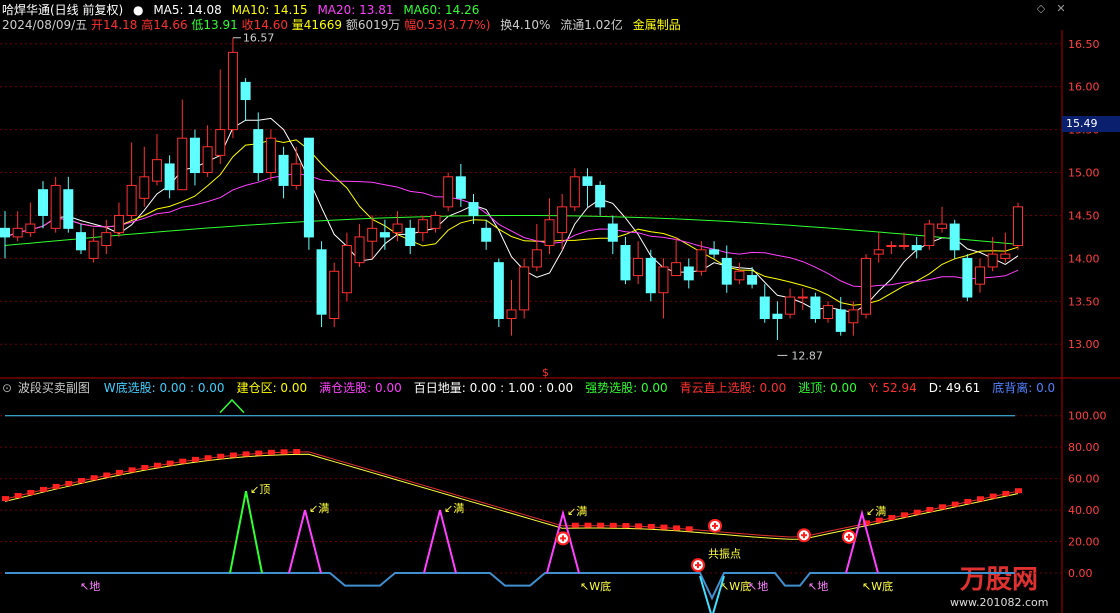  What do you see at coordinates (999, 602) in the screenshot?
I see `brand-url: www.201082.com` at bounding box center [999, 602].